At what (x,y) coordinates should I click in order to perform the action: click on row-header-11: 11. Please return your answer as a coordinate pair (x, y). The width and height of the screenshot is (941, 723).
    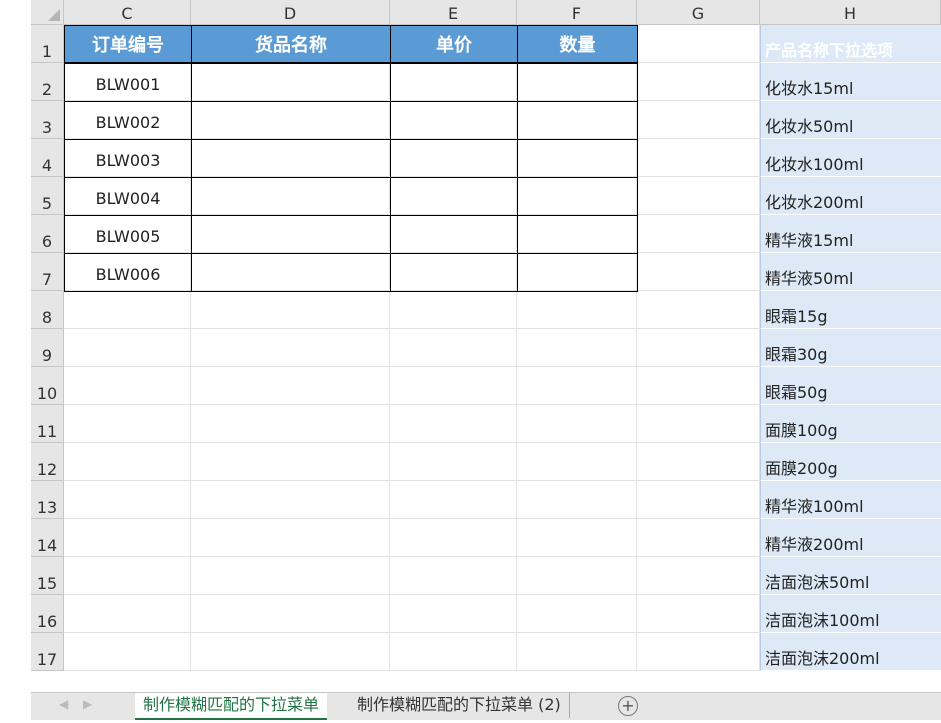
    Looking at the image, I should click on (47, 424).